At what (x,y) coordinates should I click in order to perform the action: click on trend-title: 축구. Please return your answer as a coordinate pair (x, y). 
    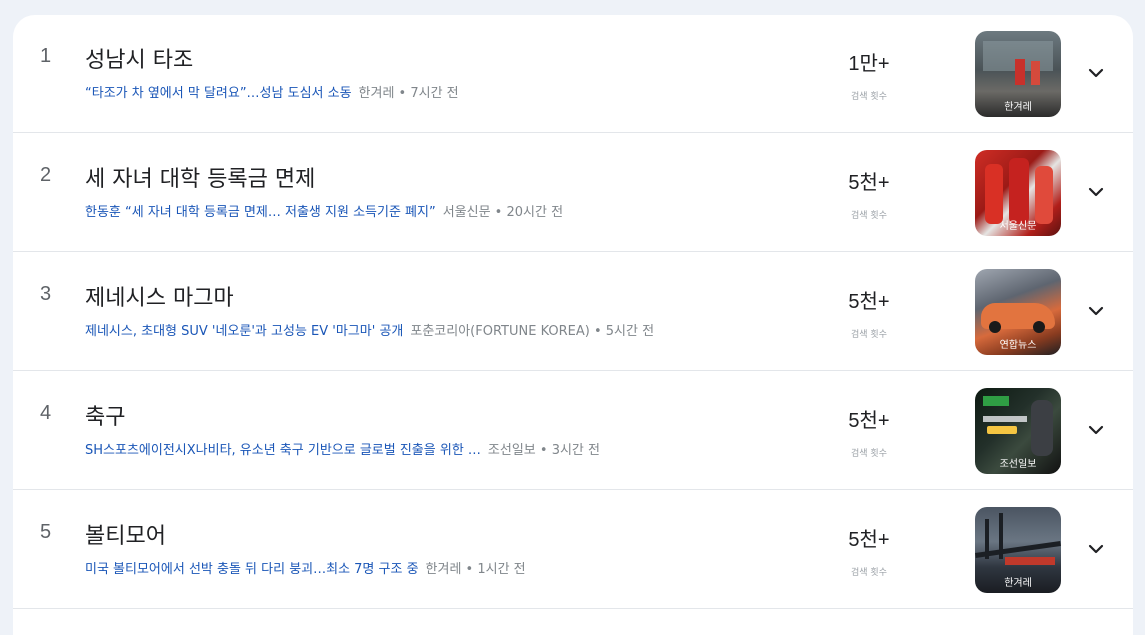
    Looking at the image, I should click on (105, 415).